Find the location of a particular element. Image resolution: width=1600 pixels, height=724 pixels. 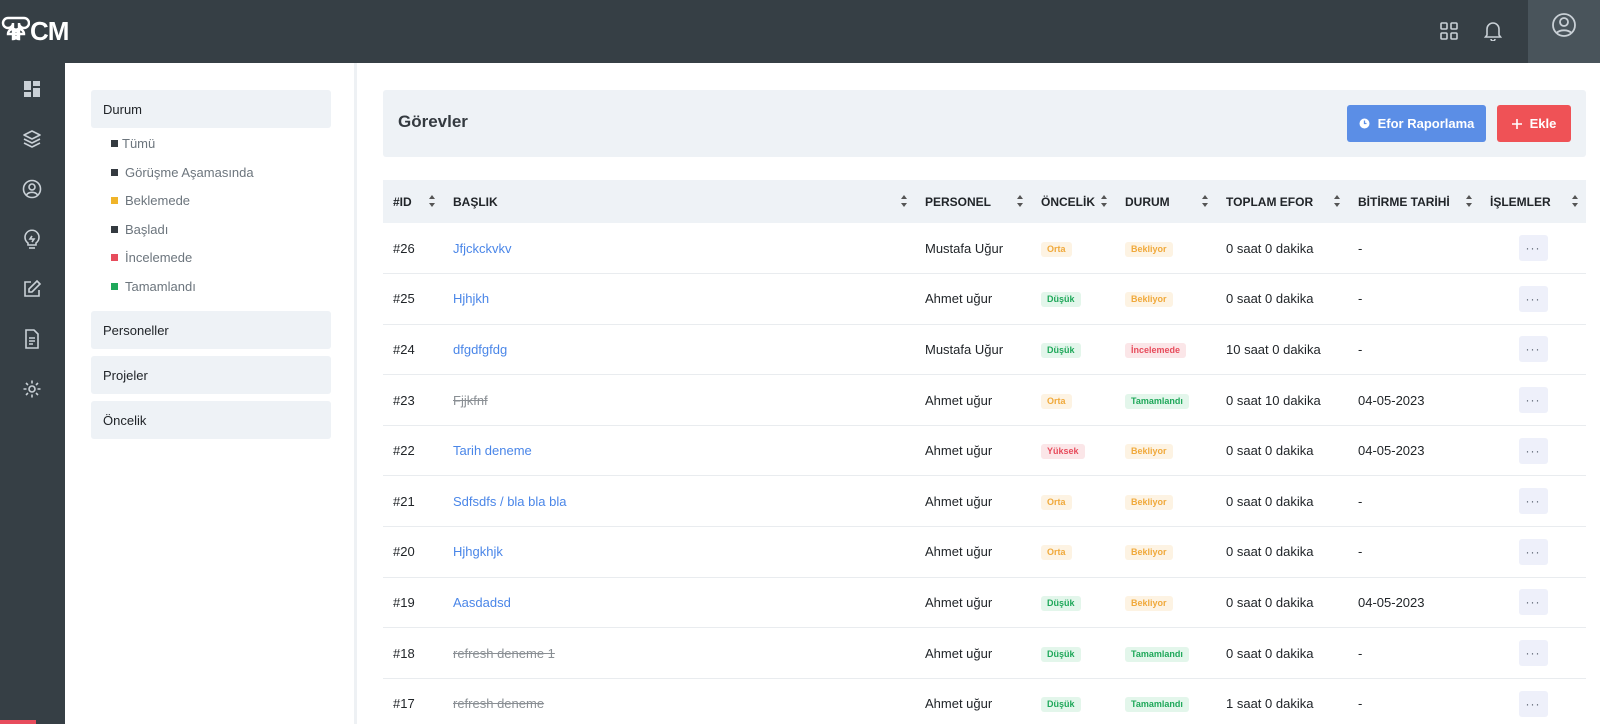

priority-badge: Orta is located at coordinates (1056, 249).